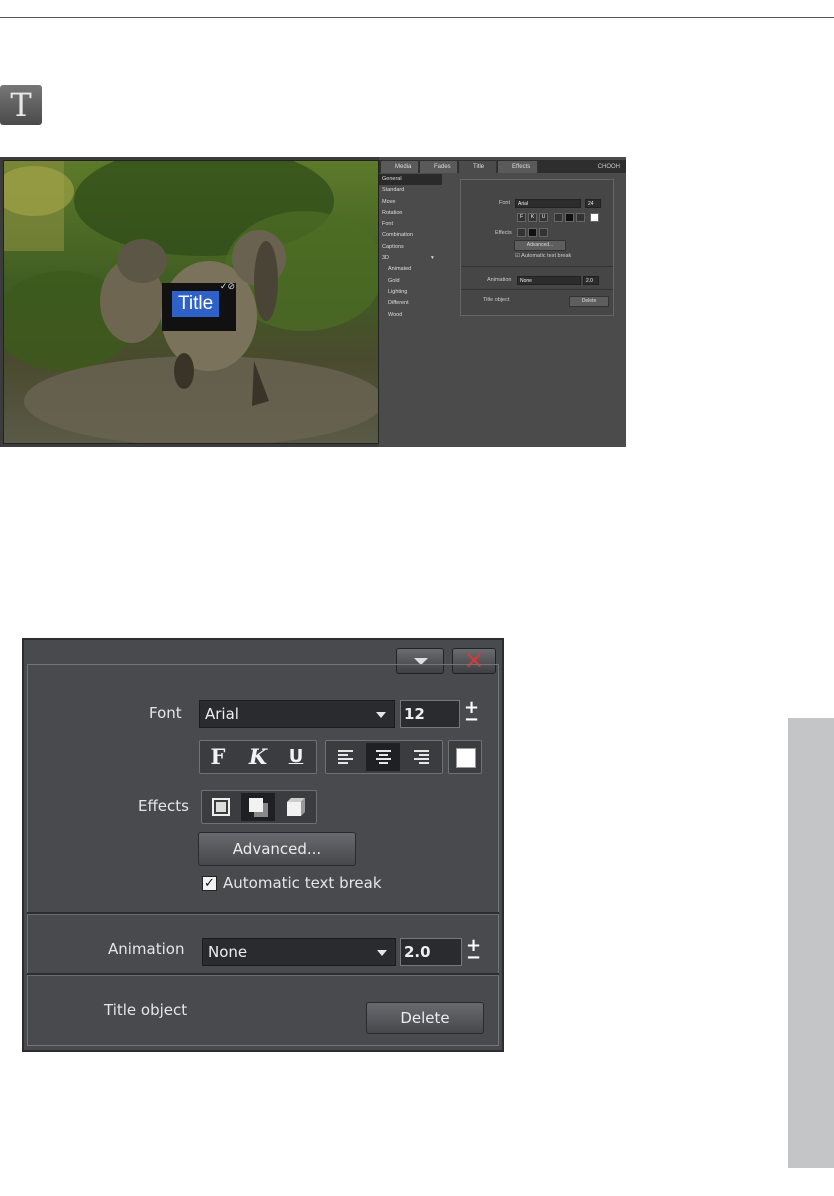 This screenshot has width=834, height=1196. What do you see at coordinates (302, 883) in the screenshot?
I see `auto-break-label: Automatic text break` at bounding box center [302, 883].